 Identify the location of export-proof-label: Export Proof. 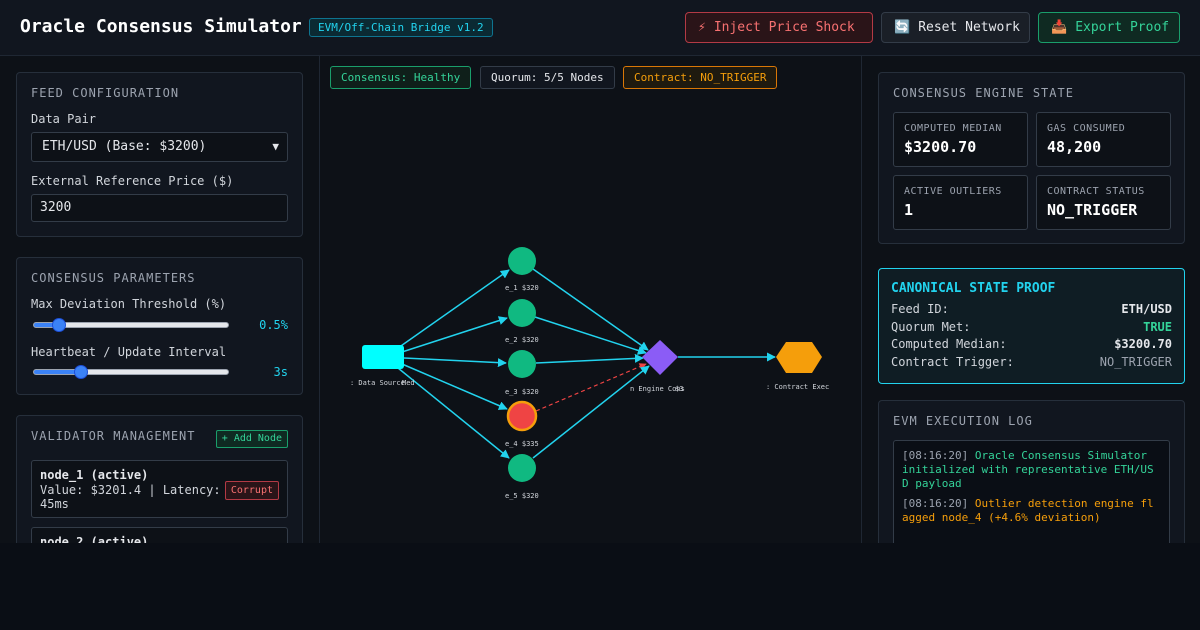
(1122, 27).